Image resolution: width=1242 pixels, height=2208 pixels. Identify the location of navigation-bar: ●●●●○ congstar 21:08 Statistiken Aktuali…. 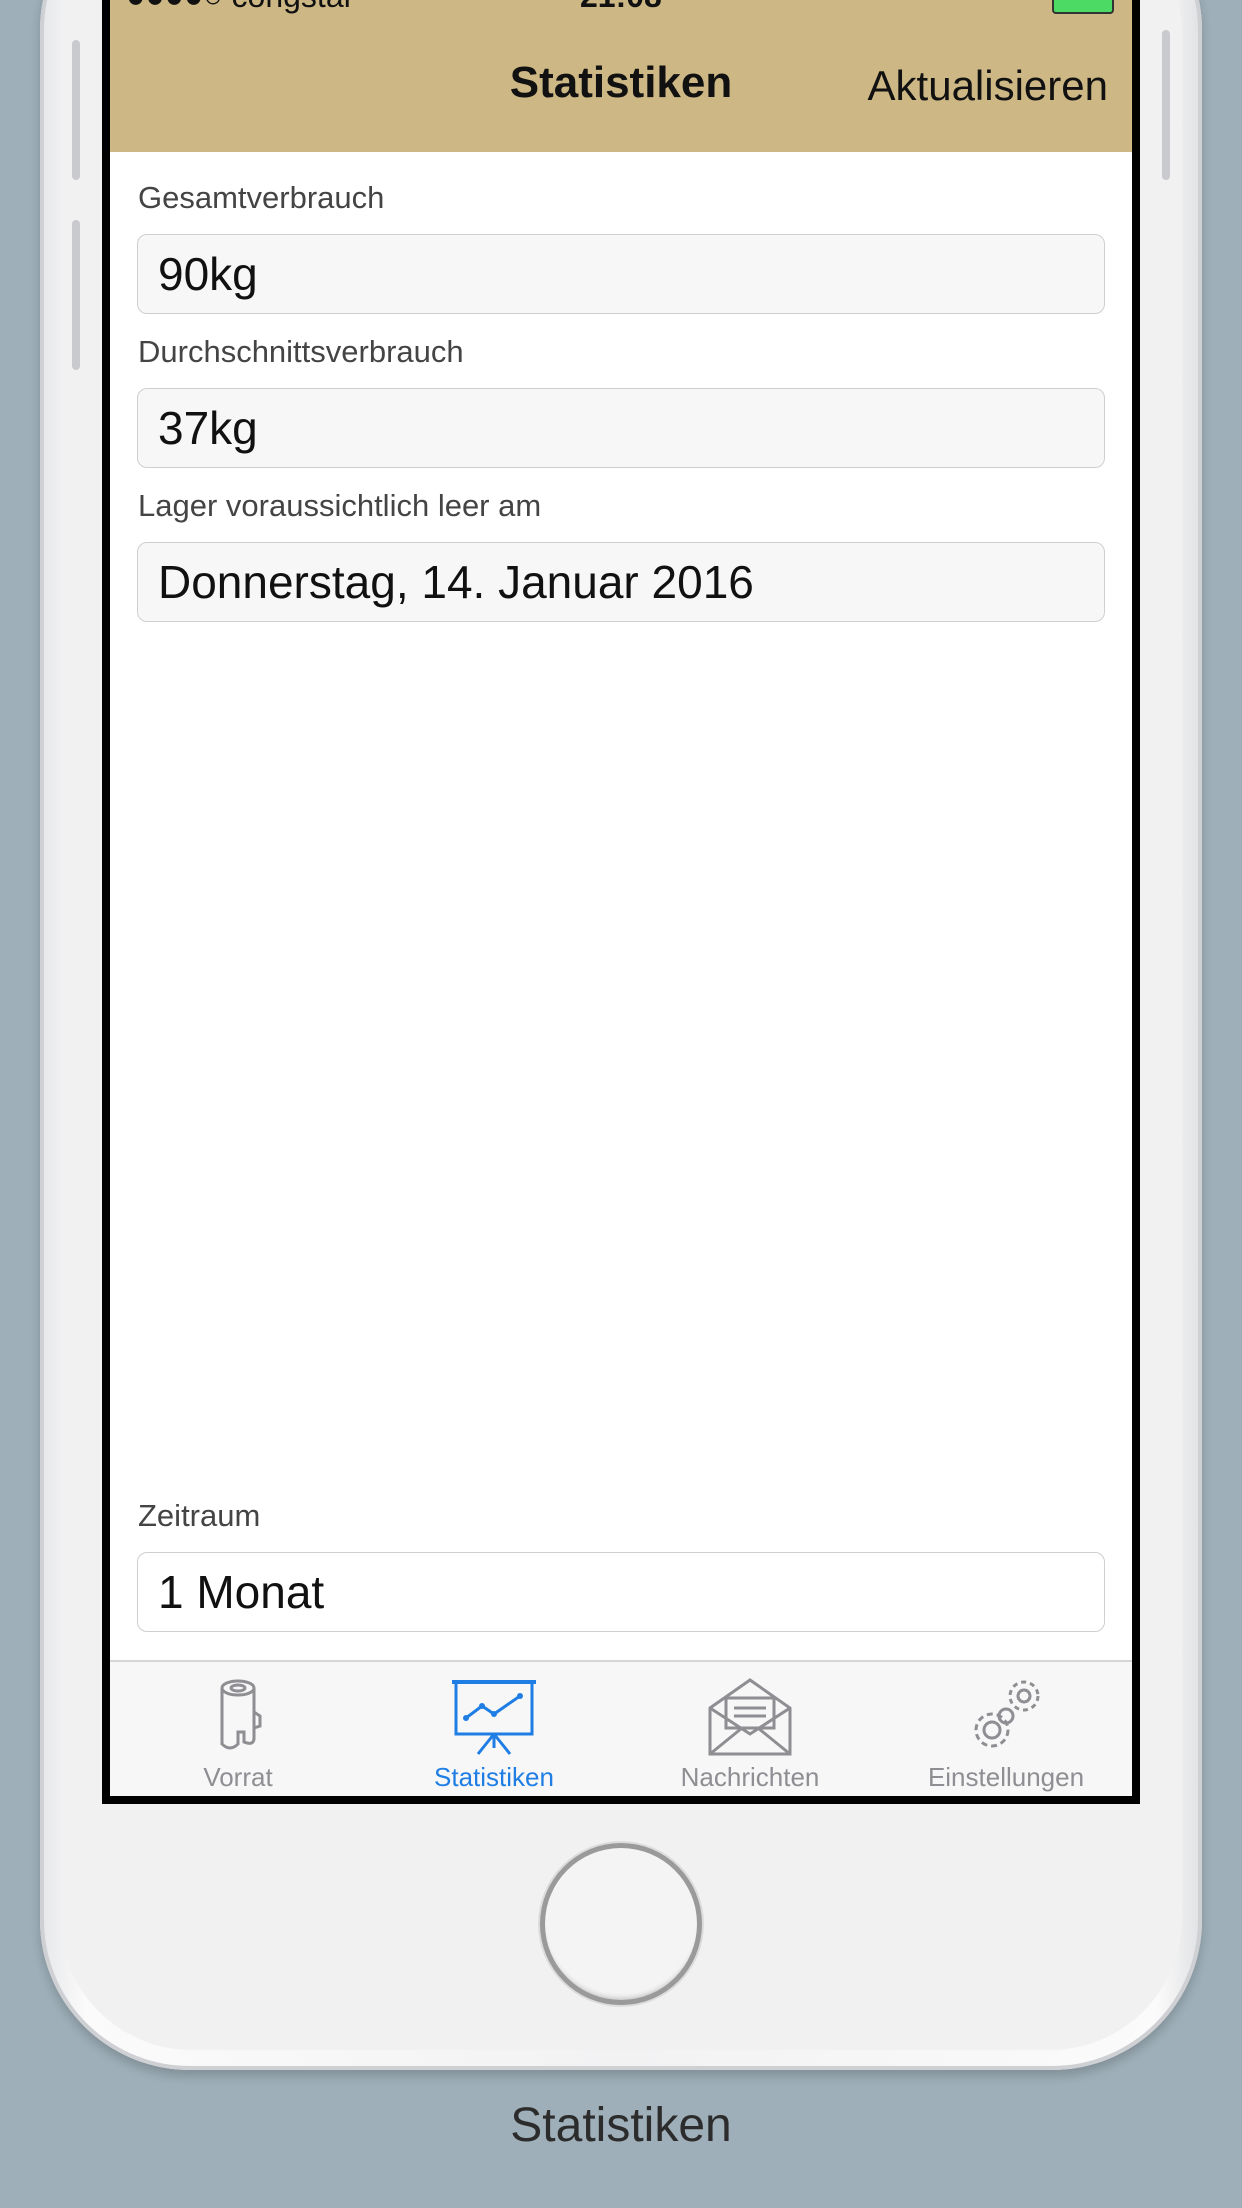
(621, 76).